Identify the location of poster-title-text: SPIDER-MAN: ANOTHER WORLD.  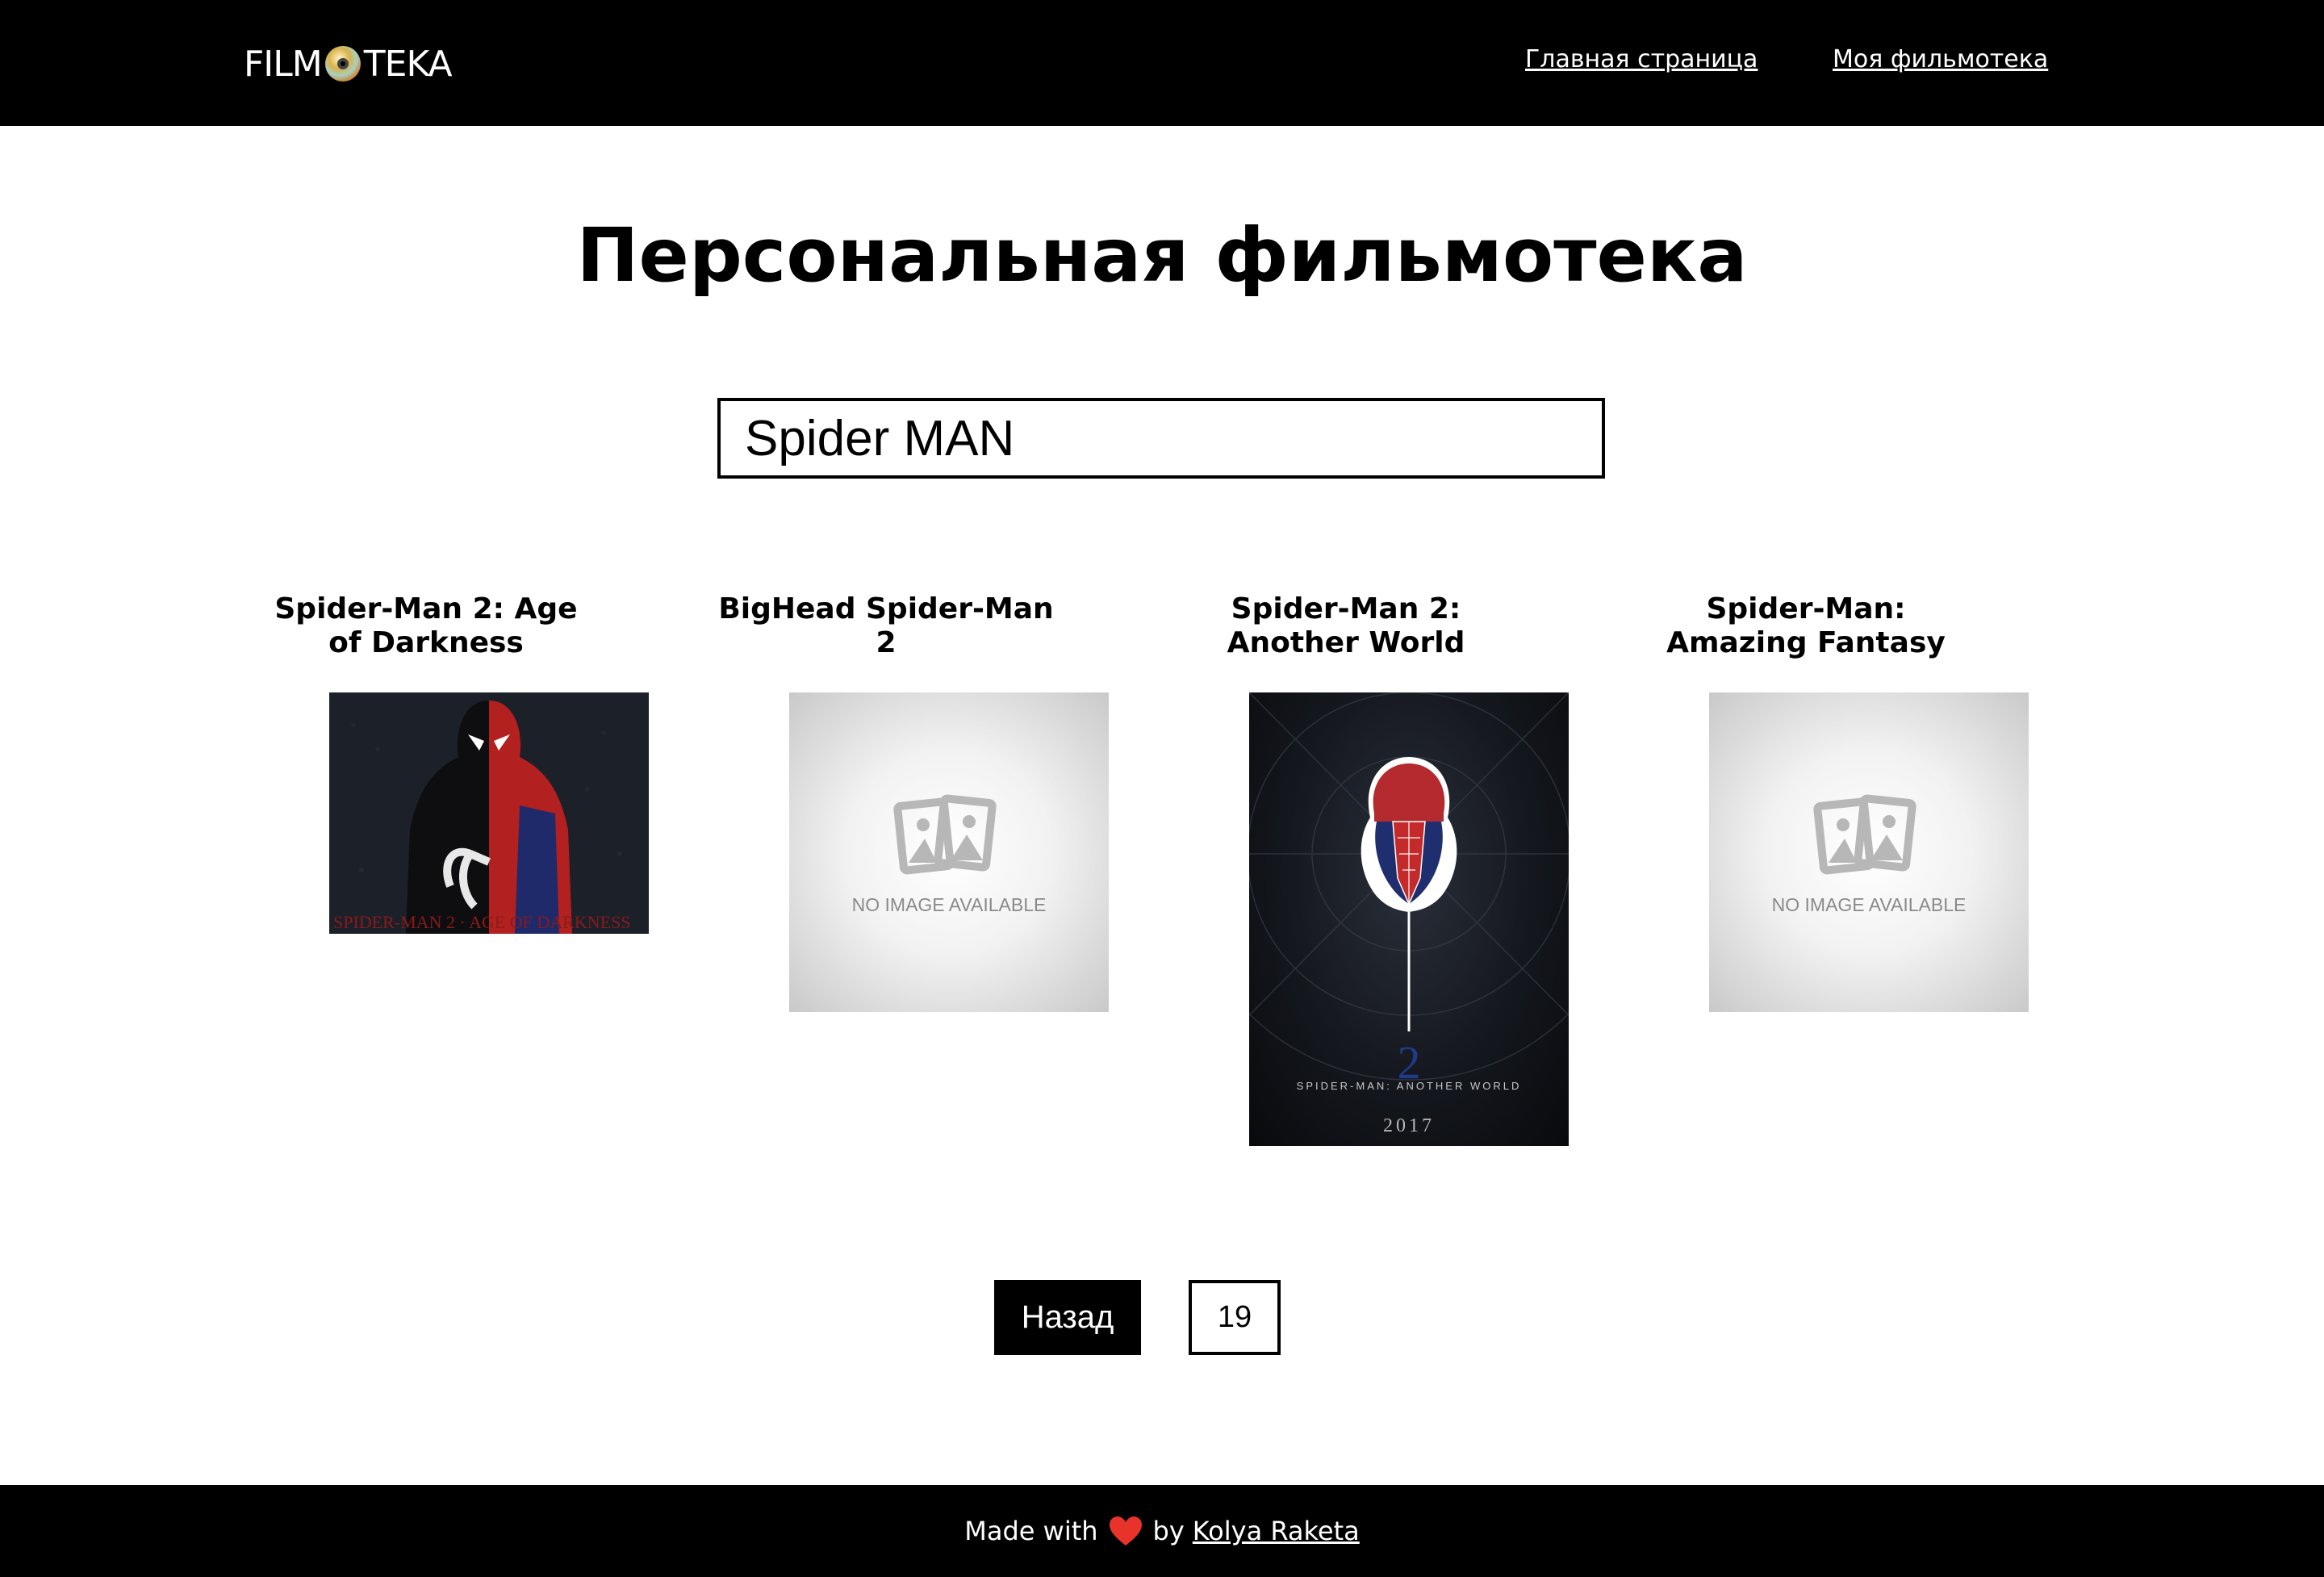
(1409, 1086).